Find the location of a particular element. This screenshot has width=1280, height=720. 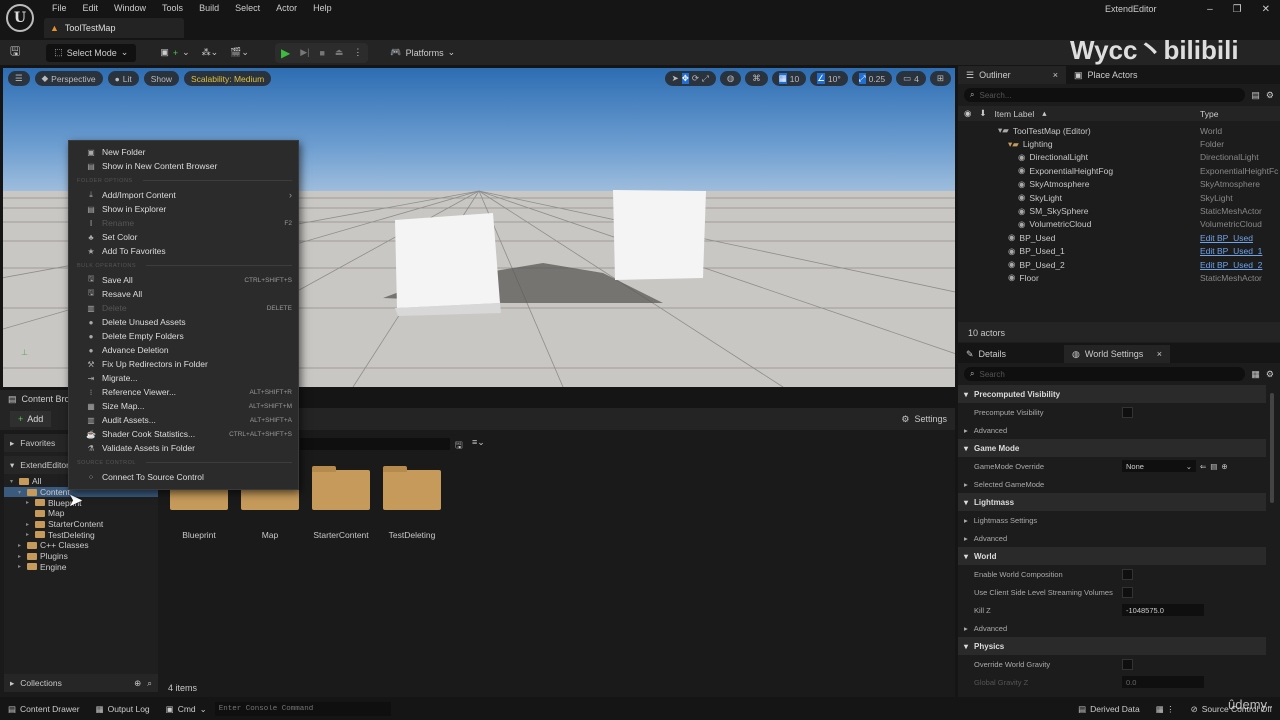

tab-details: ✎ Details is located at coordinates (1011, 354).